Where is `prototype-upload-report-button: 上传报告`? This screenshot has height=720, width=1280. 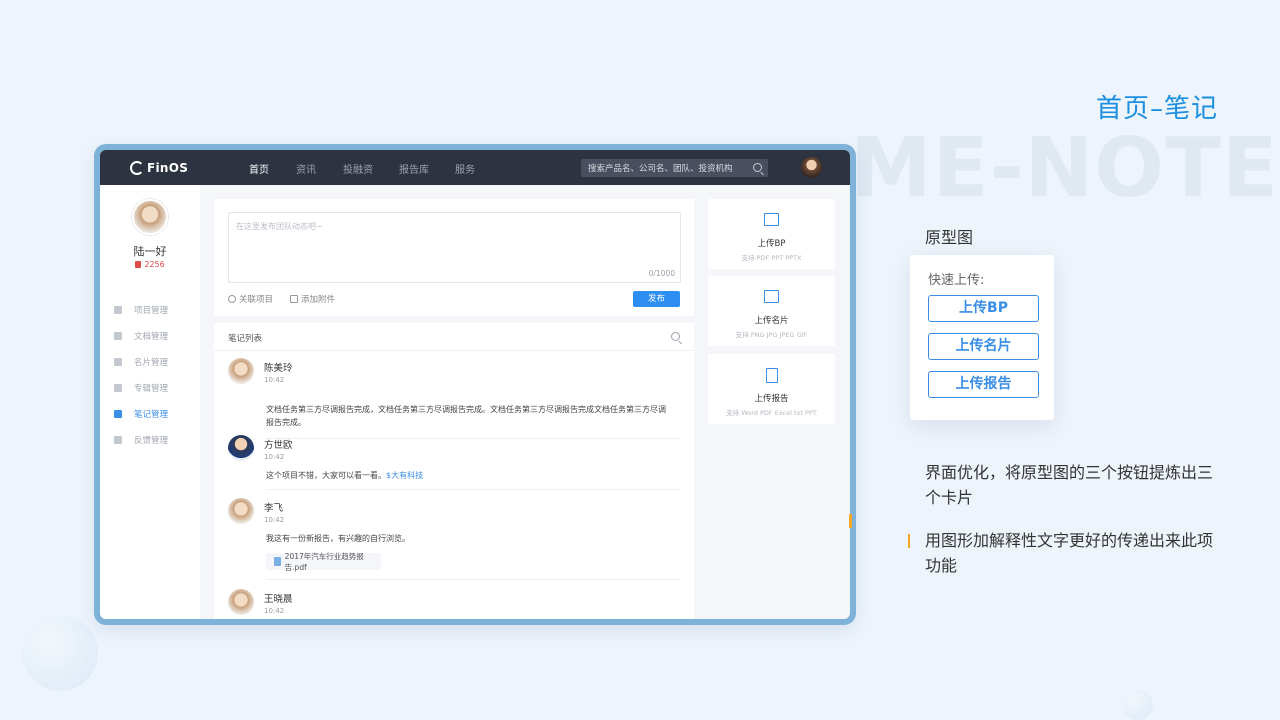 prototype-upload-report-button: 上传报告 is located at coordinates (983, 384).